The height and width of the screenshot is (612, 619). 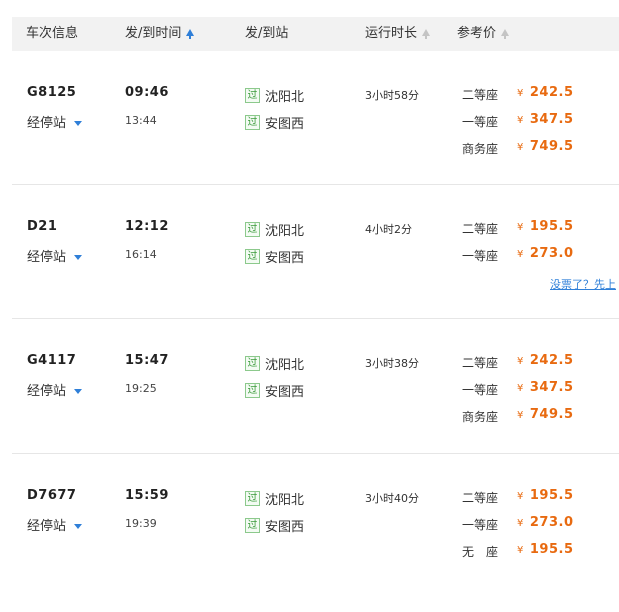 What do you see at coordinates (51, 360) in the screenshot?
I see `train-number: G4117` at bounding box center [51, 360].